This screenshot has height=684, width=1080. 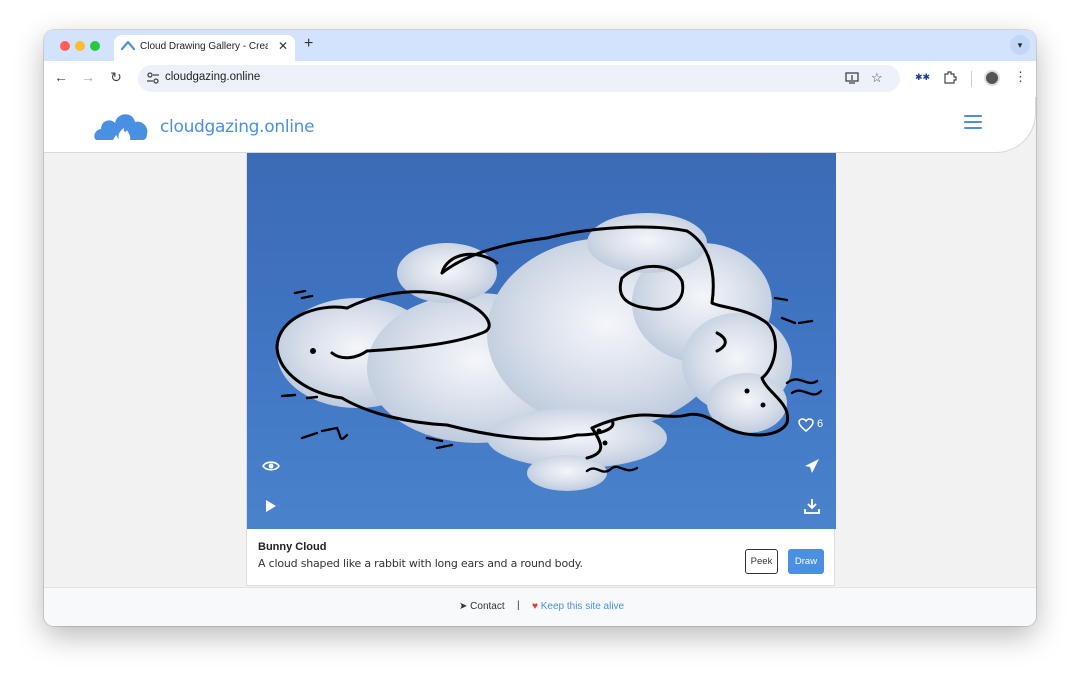 I want to click on close-window-button, so click(x=65, y=46).